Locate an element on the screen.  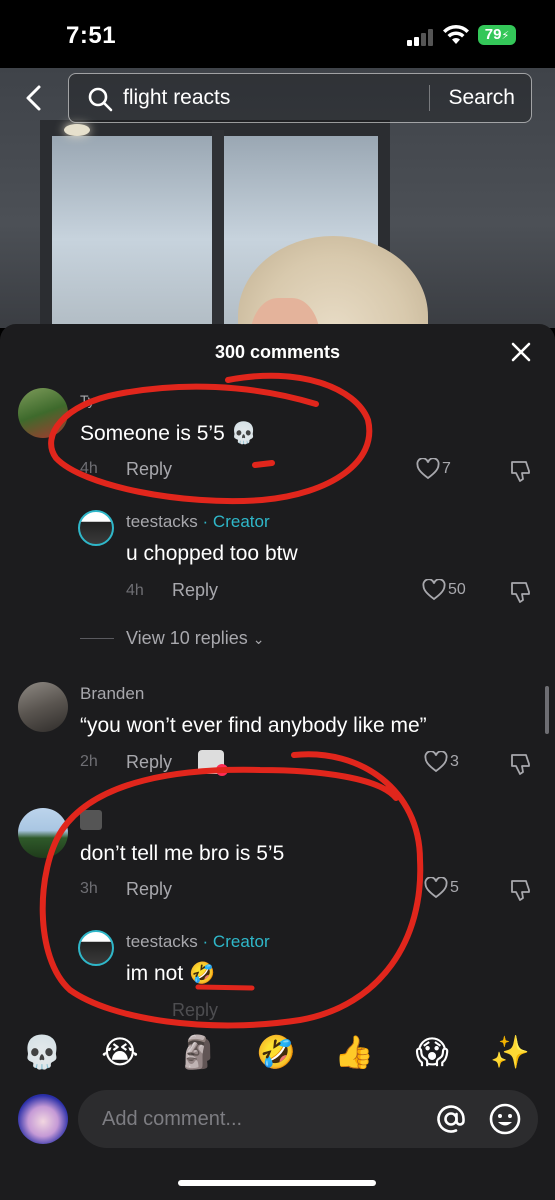
like-count: 3 is located at coordinates (454, 762).